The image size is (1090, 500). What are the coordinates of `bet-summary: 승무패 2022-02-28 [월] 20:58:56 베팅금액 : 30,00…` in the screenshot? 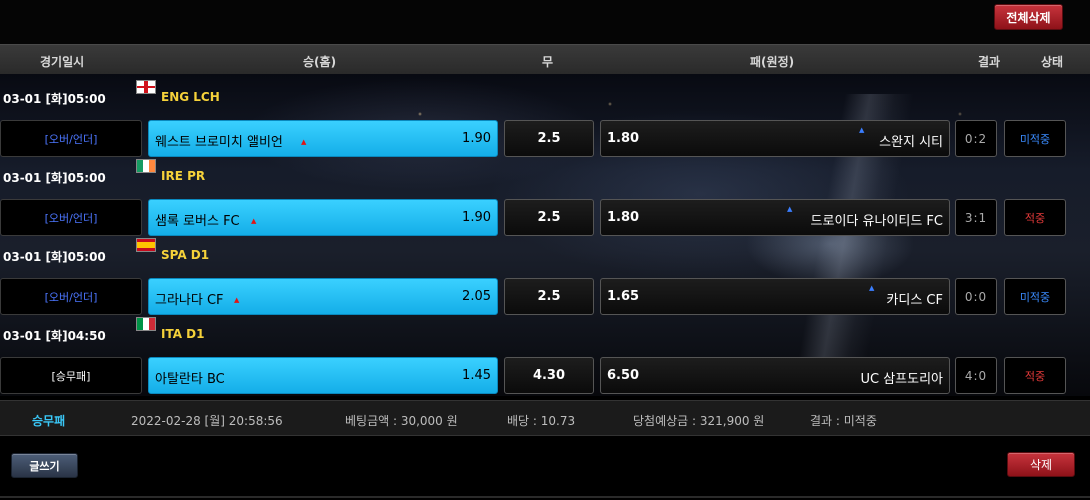 It's located at (545, 418).